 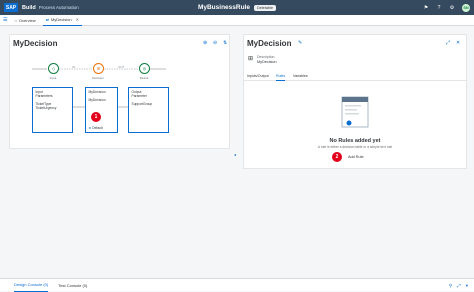 I want to click on notifications-icon: ⚑, so click(x=426, y=8).